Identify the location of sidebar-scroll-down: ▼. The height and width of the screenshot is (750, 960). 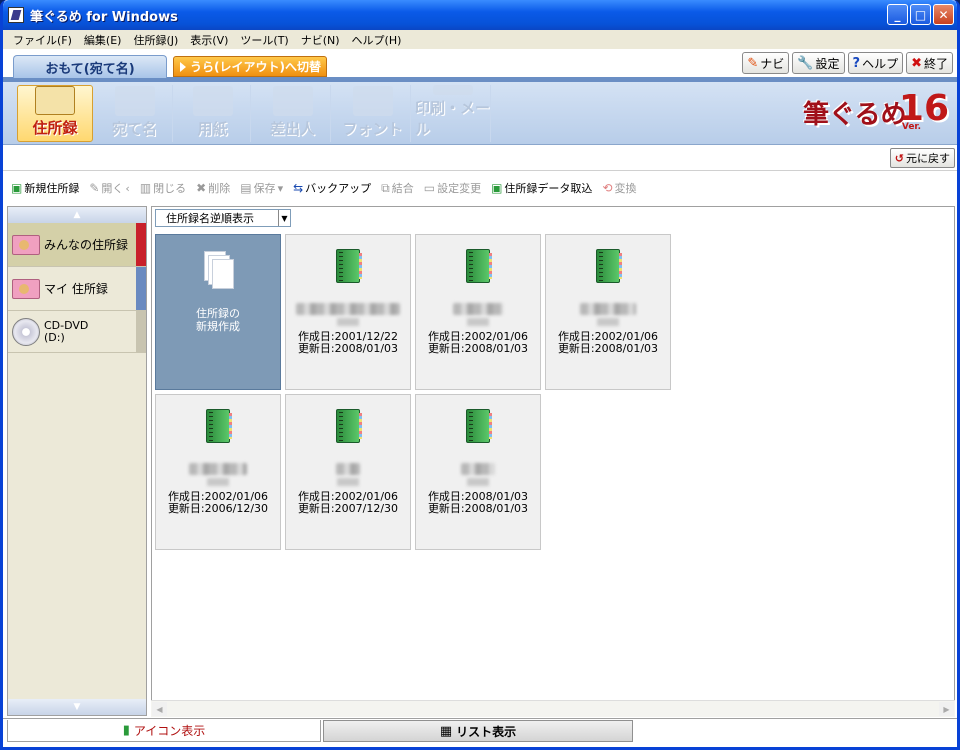
(77, 707).